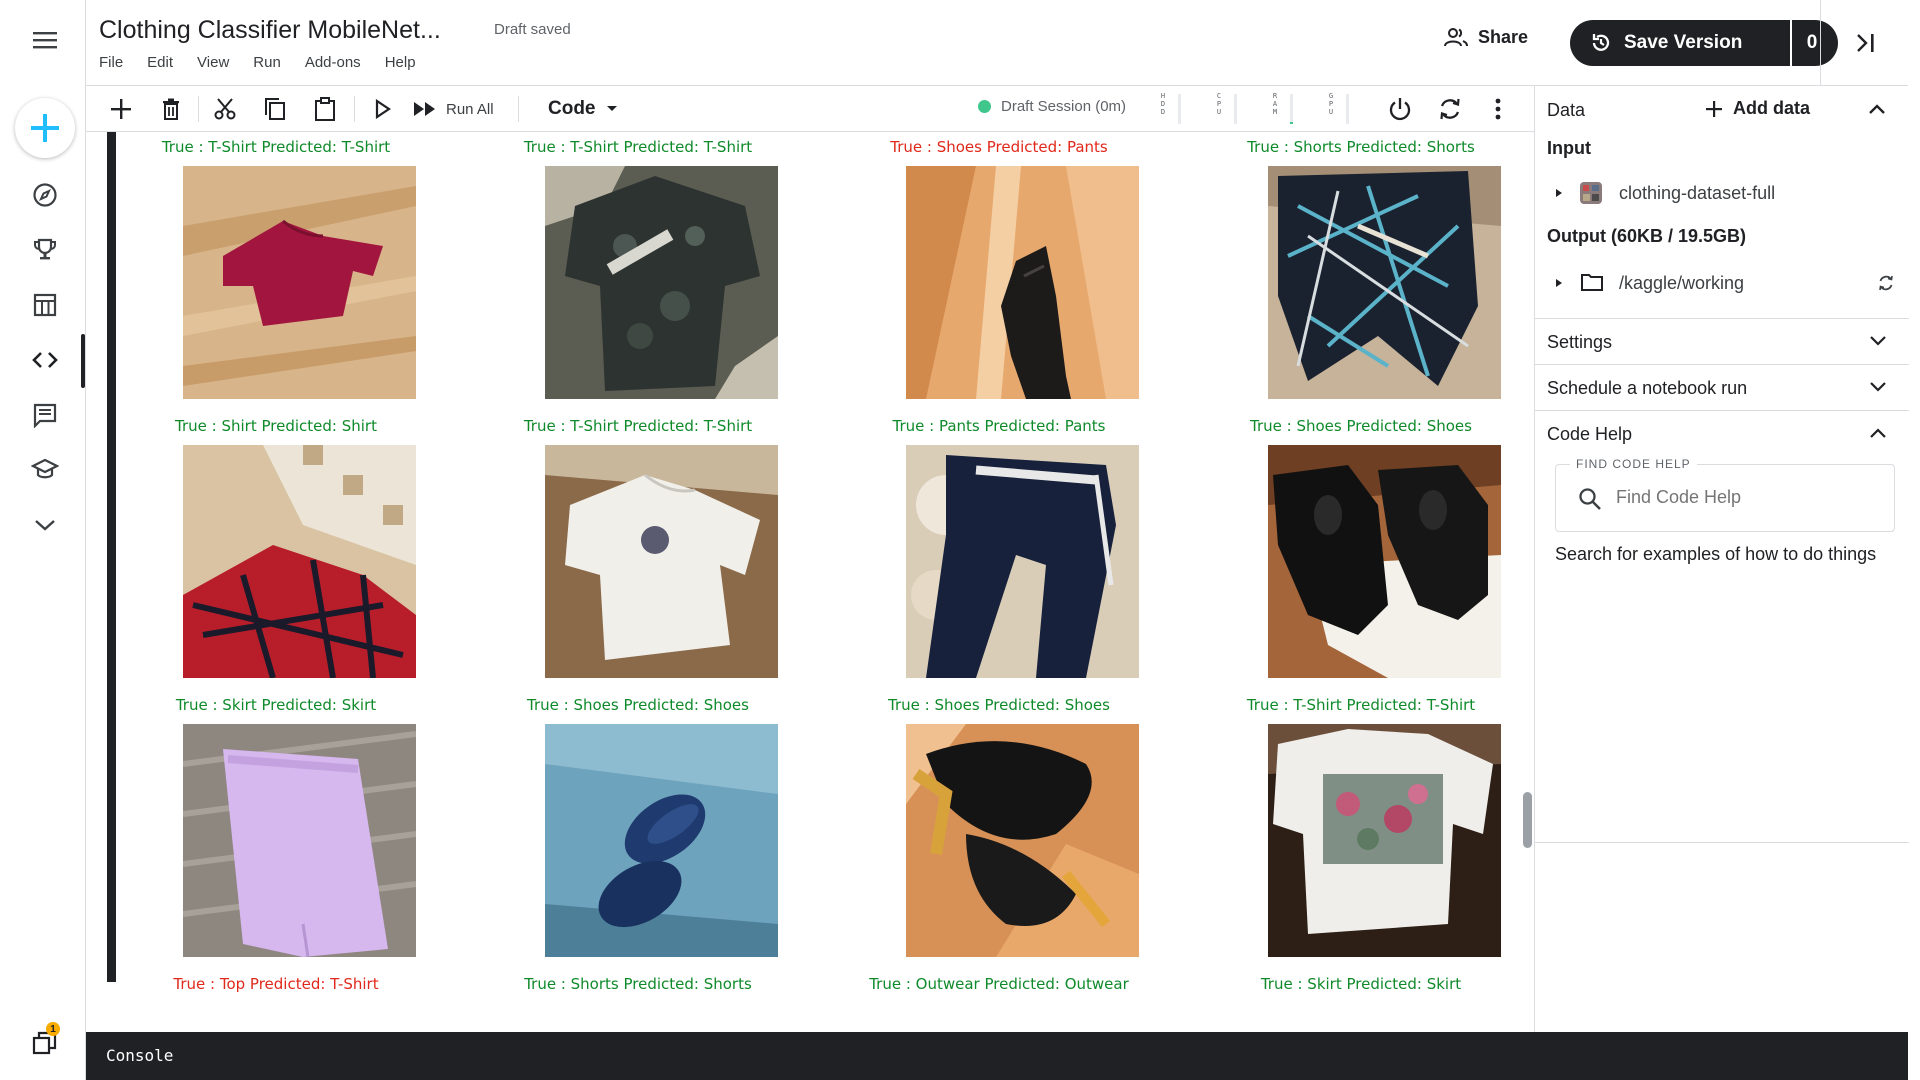  What do you see at coordinates (83, 361) in the screenshot?
I see `active-nav-indicator` at bounding box center [83, 361].